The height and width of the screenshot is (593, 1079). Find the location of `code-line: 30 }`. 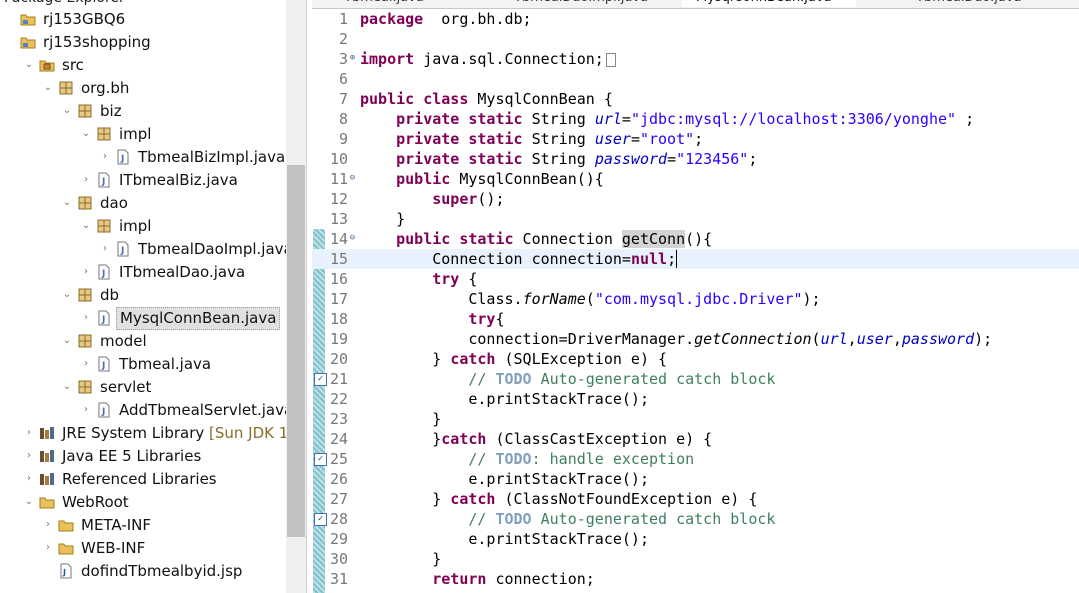

code-line: 30 } is located at coordinates (695, 559).